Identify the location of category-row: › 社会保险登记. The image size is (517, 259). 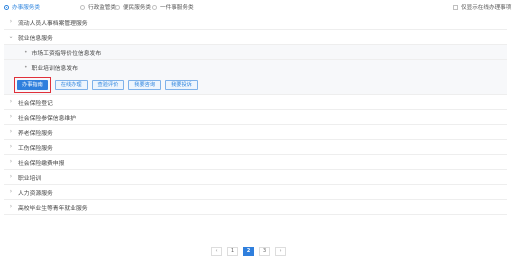
(255, 102).